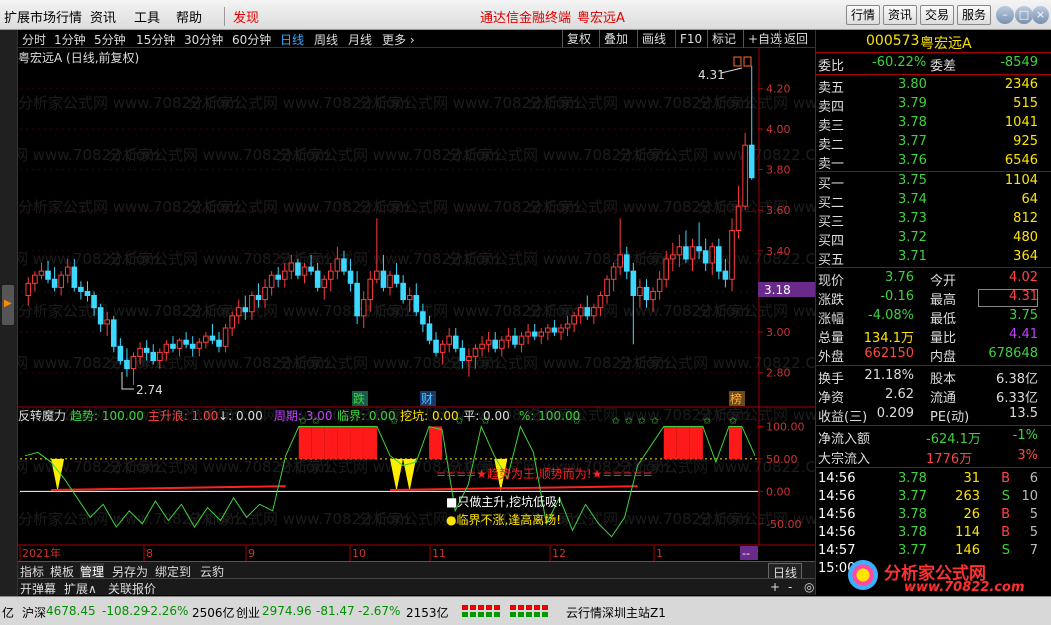 Image resolution: width=1051 pixels, height=625 pixels. I want to click on period-30min: 30分钟, so click(203, 39).